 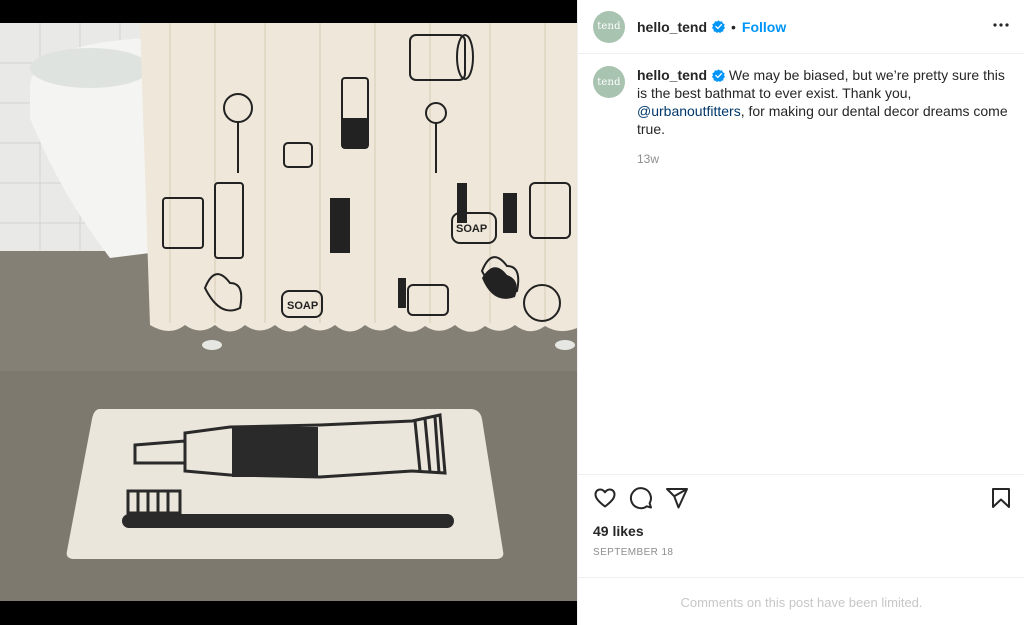 I want to click on follow-button: Follow, so click(x=764, y=27).